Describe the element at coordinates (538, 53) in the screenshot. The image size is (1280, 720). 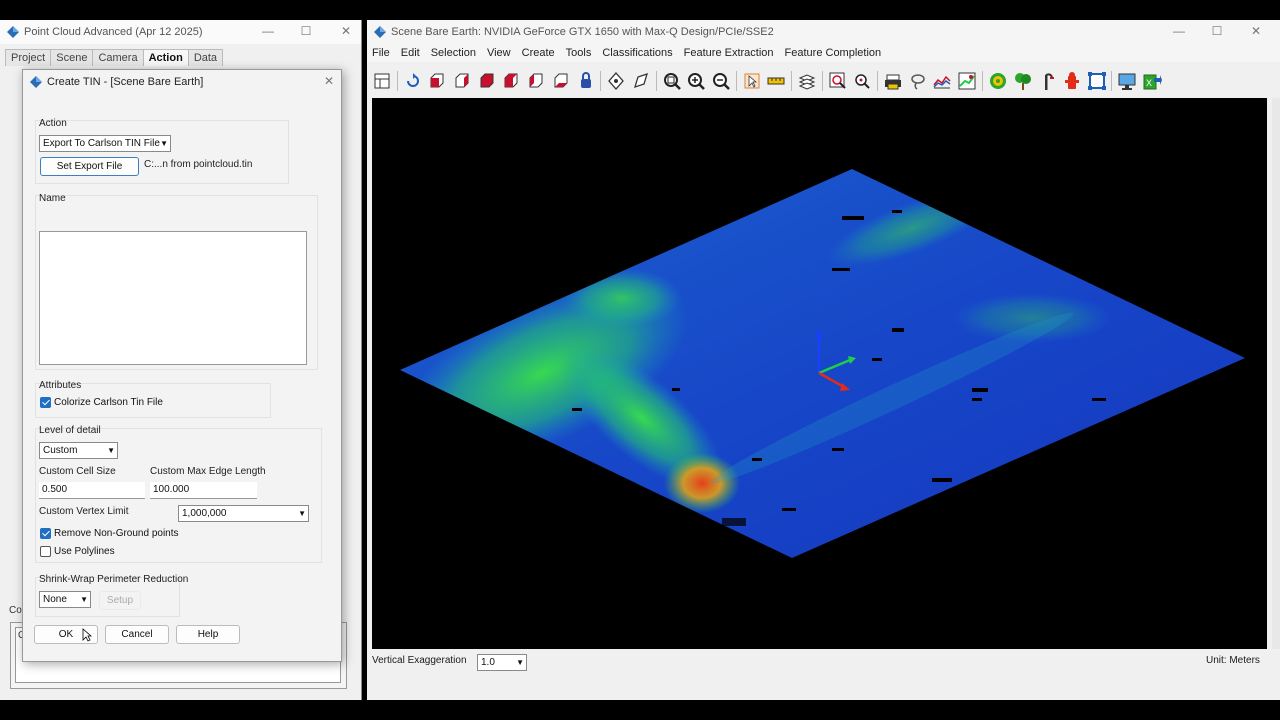
I see `menu-create: Create` at that location.